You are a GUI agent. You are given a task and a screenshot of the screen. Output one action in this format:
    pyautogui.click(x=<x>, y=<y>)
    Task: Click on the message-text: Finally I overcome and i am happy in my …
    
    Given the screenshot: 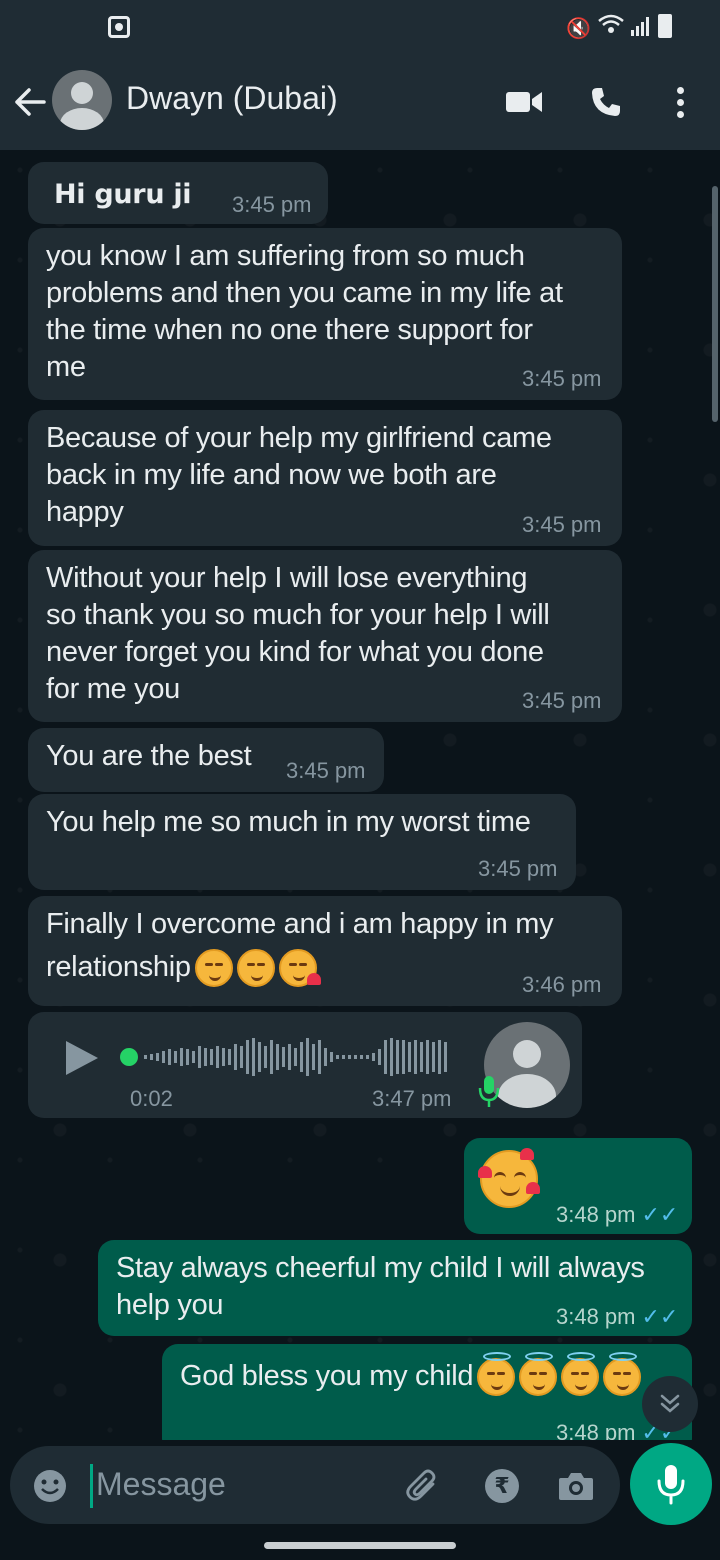 What is the action you would take?
    pyautogui.click(x=300, y=947)
    